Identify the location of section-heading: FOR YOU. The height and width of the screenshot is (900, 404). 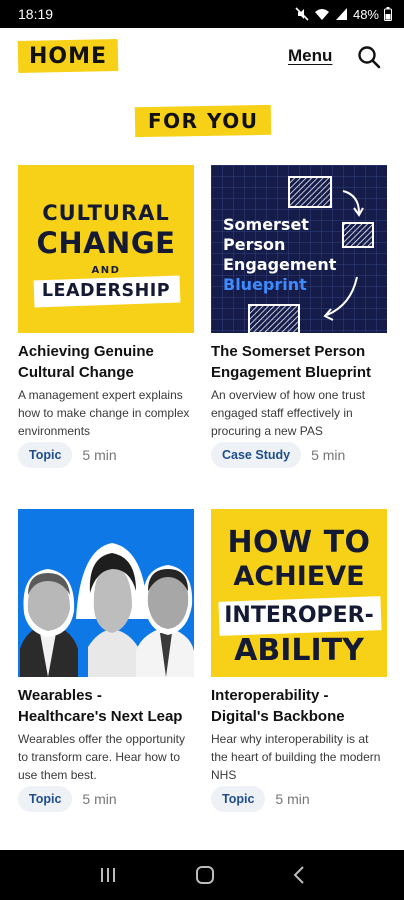
(203, 121).